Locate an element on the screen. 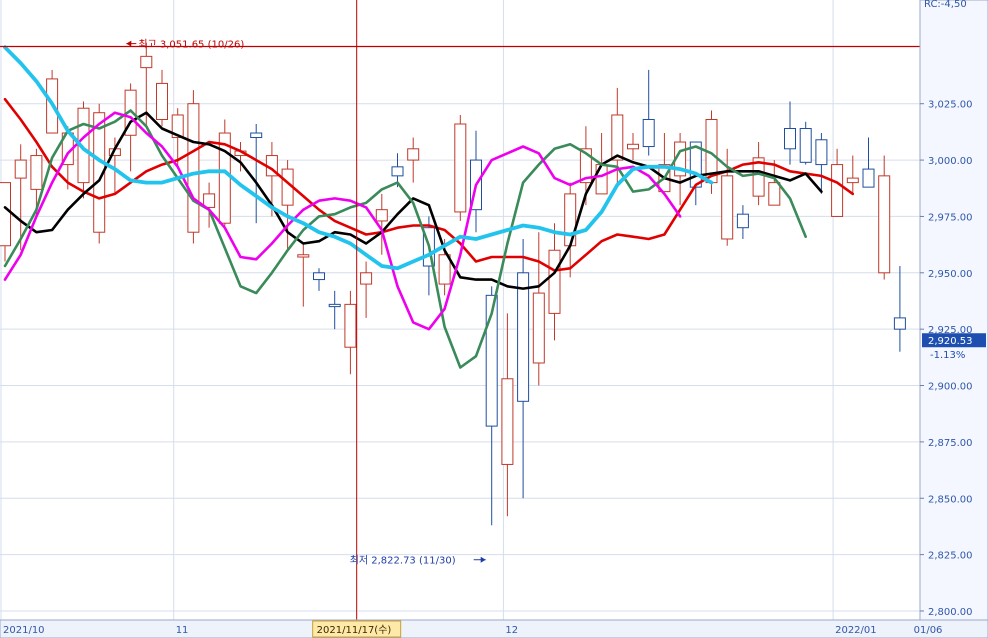  top-right-label: RC:-4,50 is located at coordinates (945, 5).